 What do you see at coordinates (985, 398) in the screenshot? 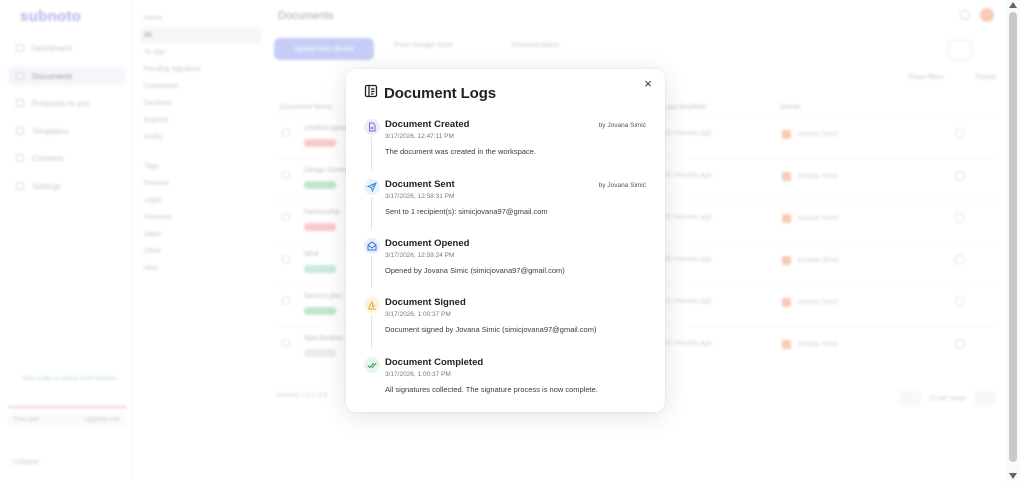
I see `next-page-button` at bounding box center [985, 398].